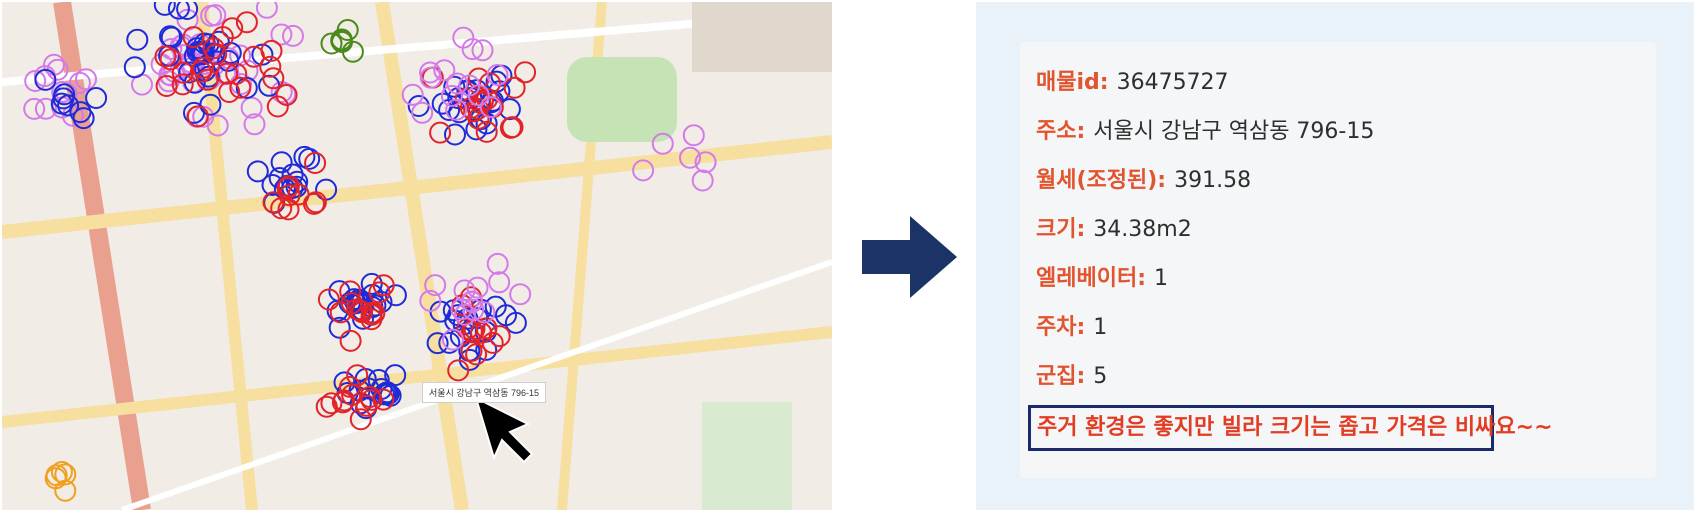  I want to click on field-listing-id: 매물id: 36475727, so click(1132, 80).